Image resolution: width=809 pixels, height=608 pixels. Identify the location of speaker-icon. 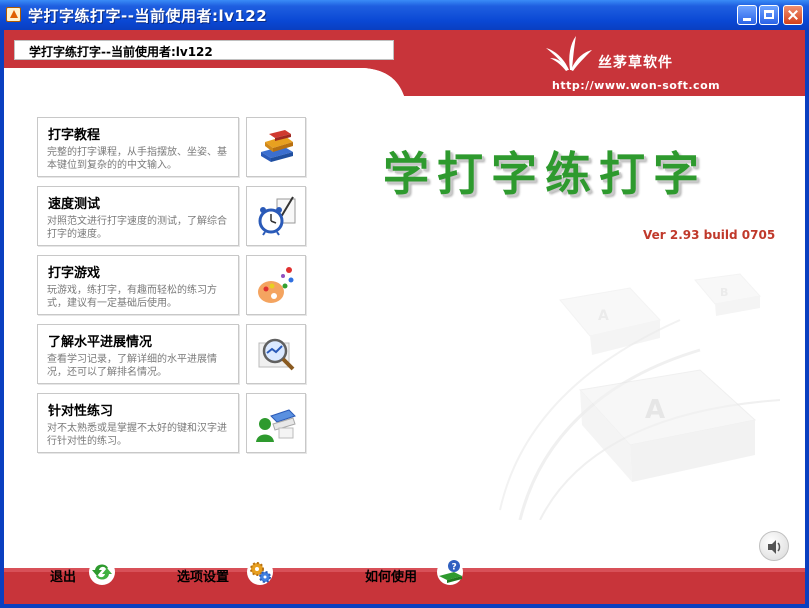
(774, 547).